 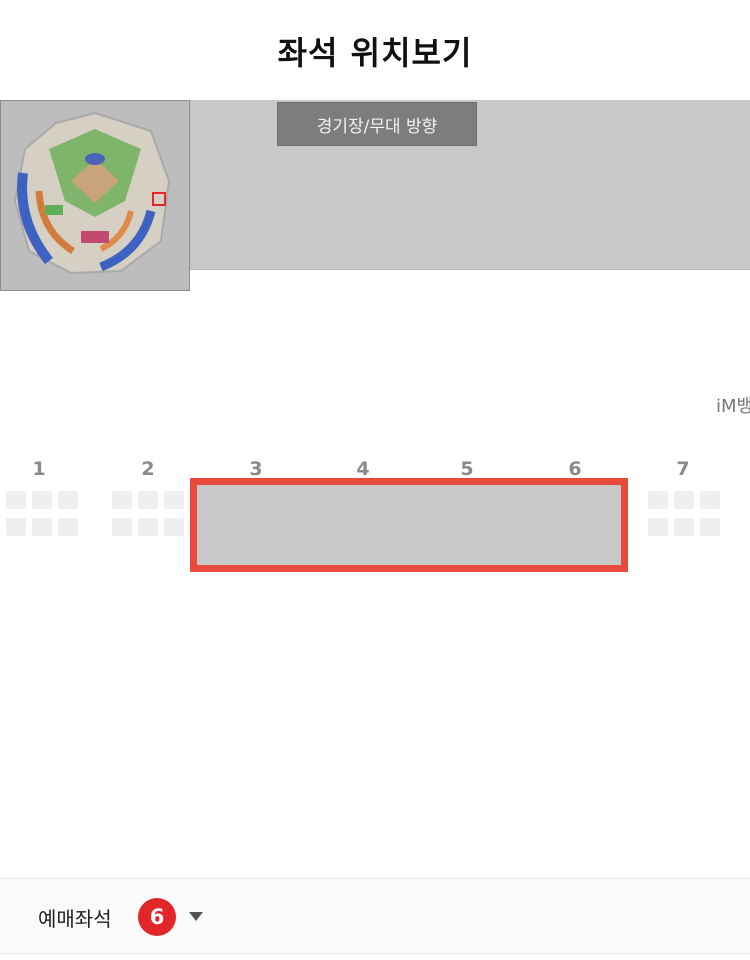 What do you see at coordinates (467, 469) in the screenshot?
I see `block-number: 5` at bounding box center [467, 469].